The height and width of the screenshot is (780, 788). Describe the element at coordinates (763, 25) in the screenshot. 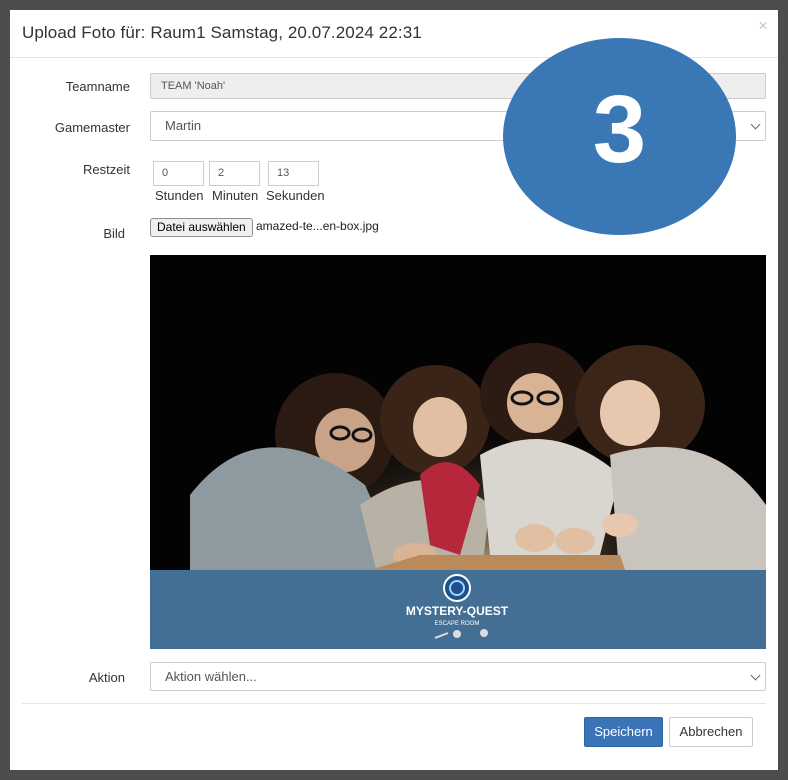

I see `close-icon: ×` at that location.